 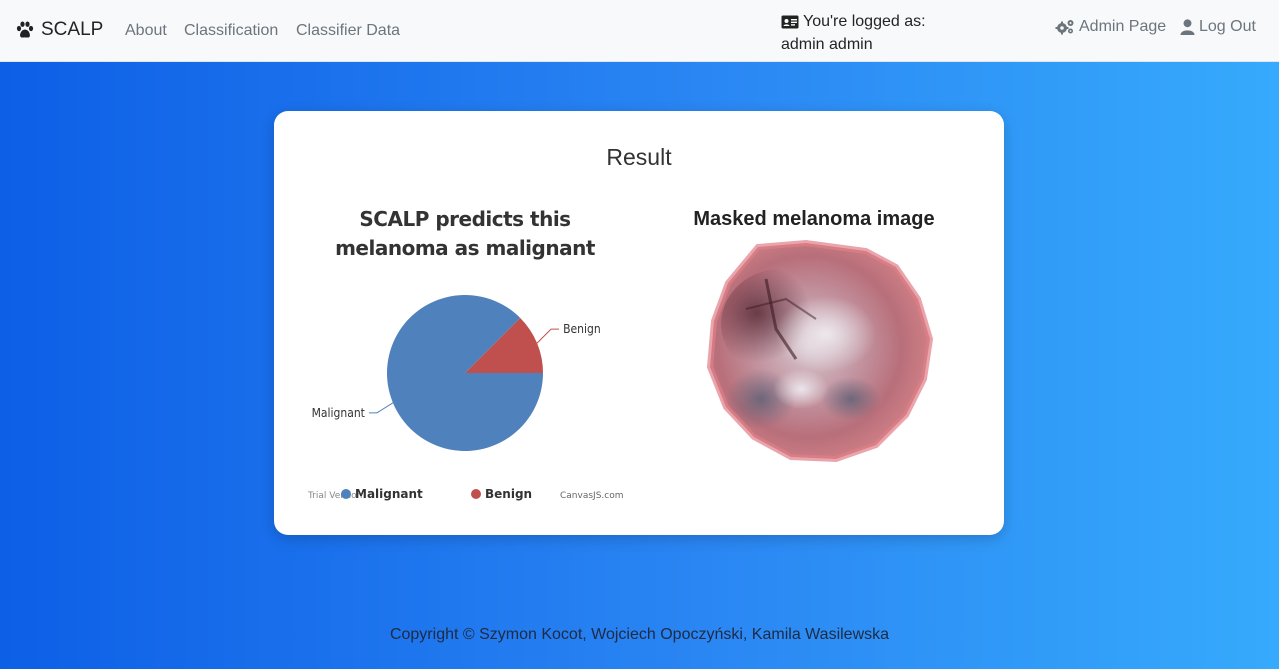 What do you see at coordinates (1187, 27) in the screenshot?
I see `user-icon` at bounding box center [1187, 27].